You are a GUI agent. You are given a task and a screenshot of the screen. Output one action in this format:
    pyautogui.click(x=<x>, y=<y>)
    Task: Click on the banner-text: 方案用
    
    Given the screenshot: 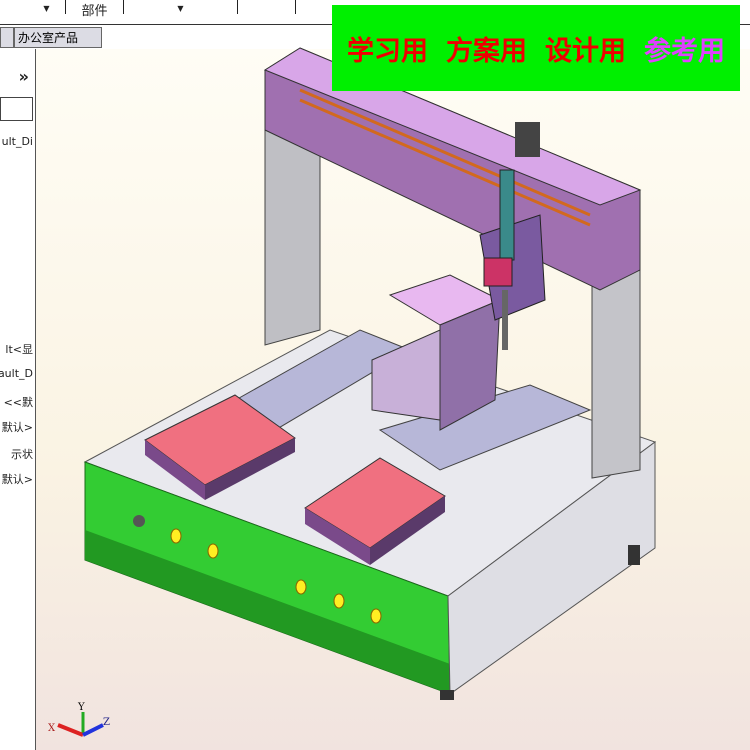 What is the action you would take?
    pyautogui.click(x=486, y=51)
    